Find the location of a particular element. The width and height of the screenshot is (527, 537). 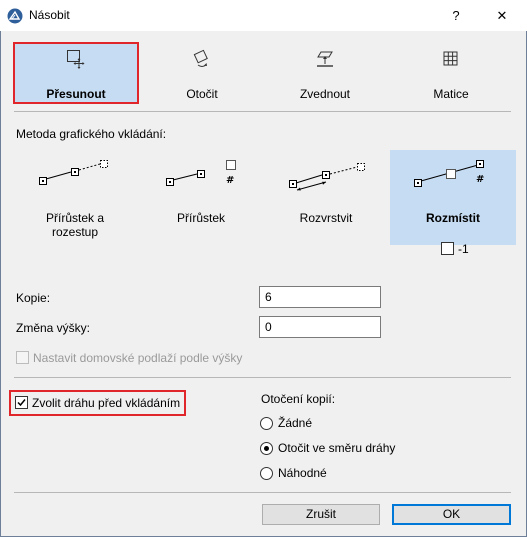

height-change-label: Změna výšky: is located at coordinates (53, 328).